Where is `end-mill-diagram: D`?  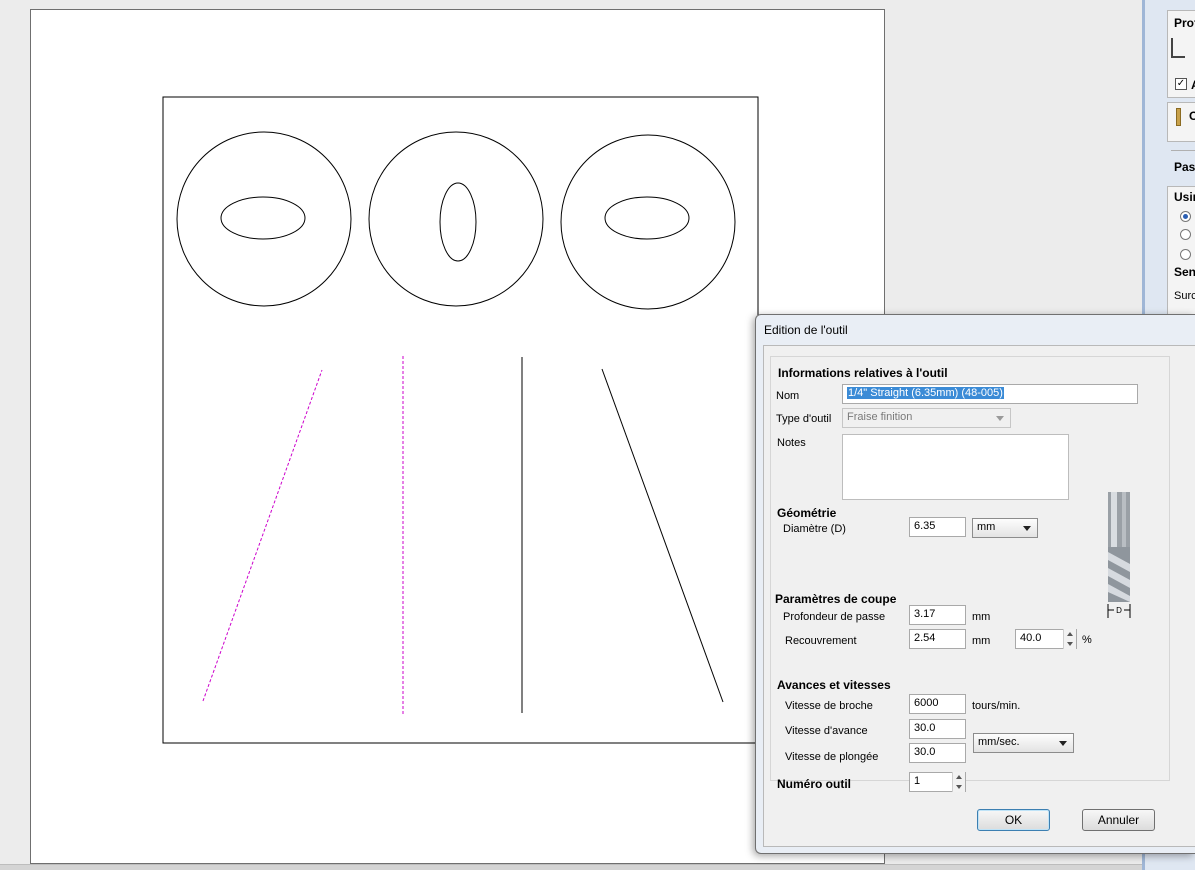 end-mill-diagram: D is located at coordinates (1119, 555).